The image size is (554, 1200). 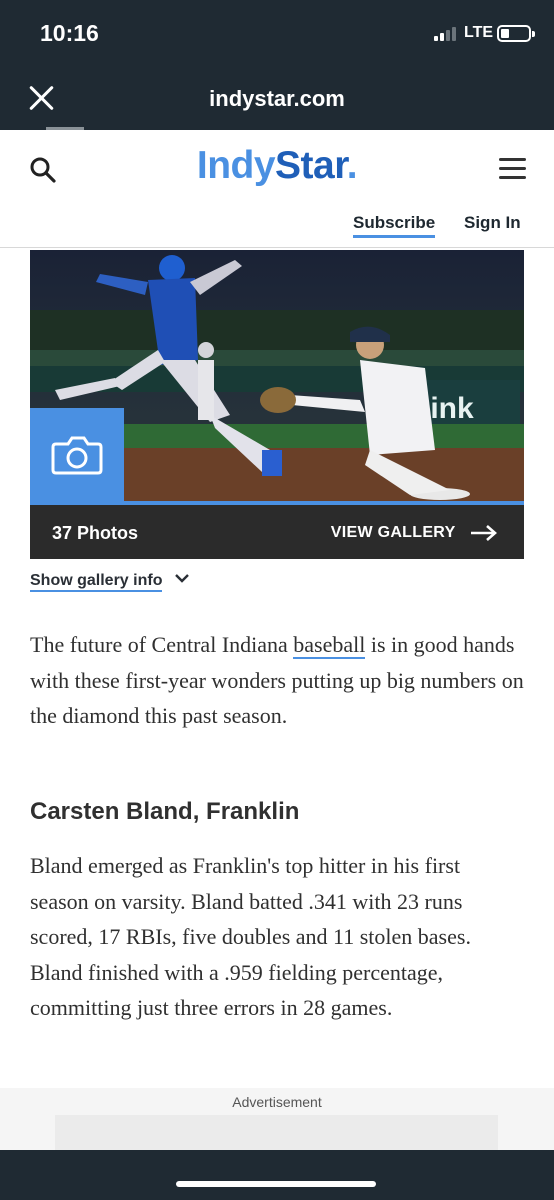 I want to click on intro-text-start: The future of Central Indiana, so click(x=162, y=644).